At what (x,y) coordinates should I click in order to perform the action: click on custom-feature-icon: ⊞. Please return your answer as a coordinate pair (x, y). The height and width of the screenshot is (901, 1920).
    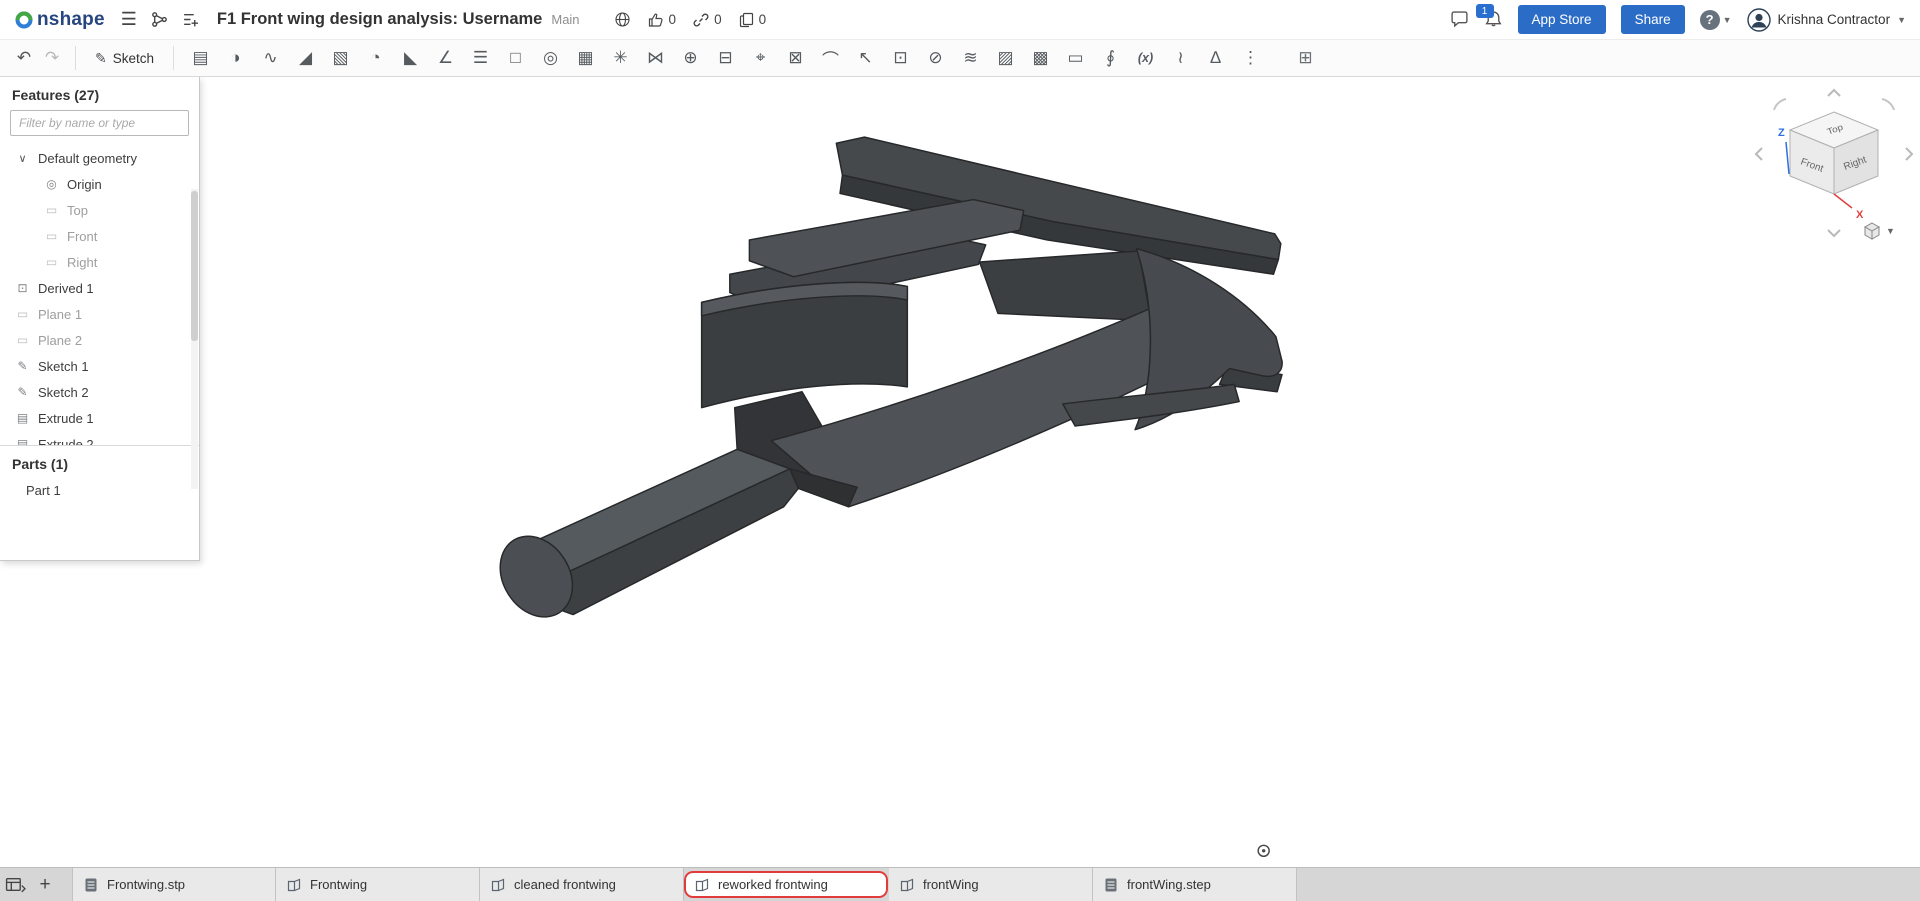
    Looking at the image, I should click on (1305, 58).